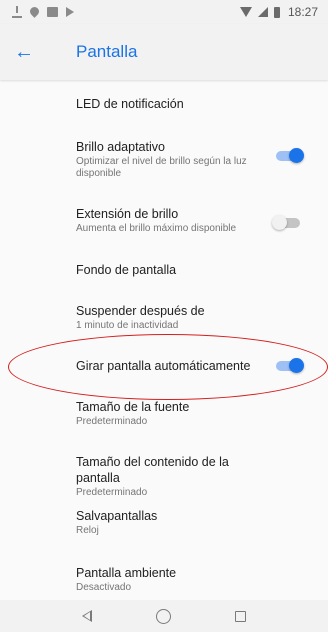 This screenshot has height=632, width=328. Describe the element at coordinates (240, 616) in the screenshot. I see `nav-recents-icon` at that location.